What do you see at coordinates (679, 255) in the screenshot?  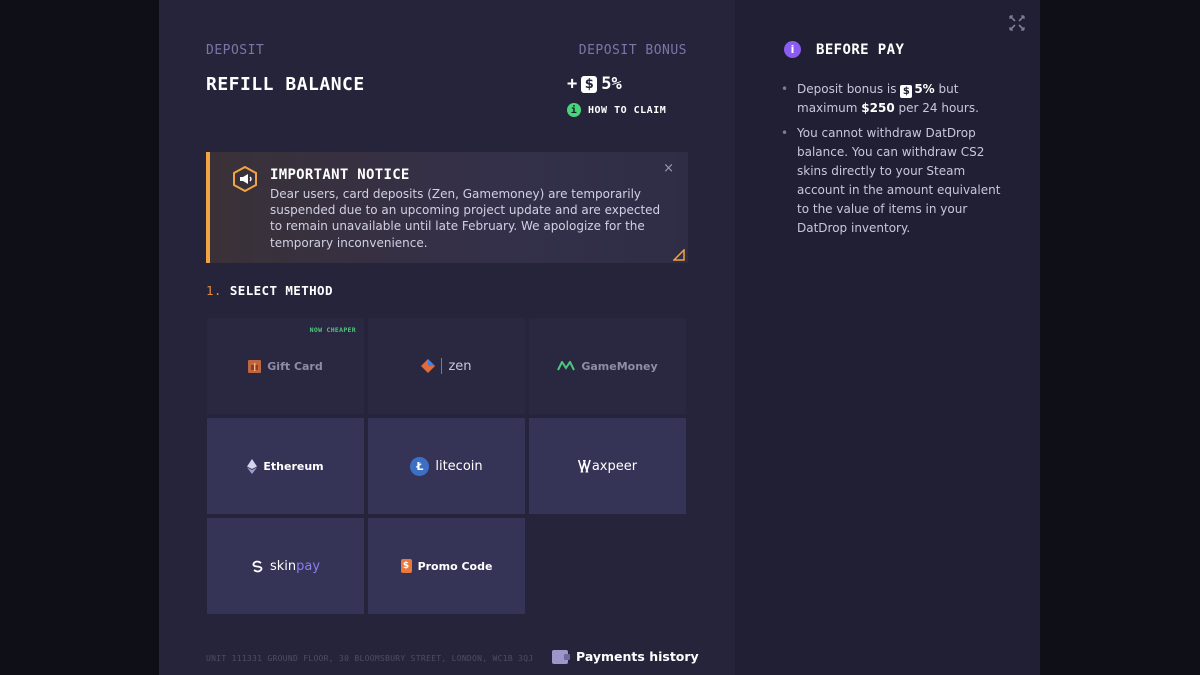 I see `corner-triangle-icon` at bounding box center [679, 255].